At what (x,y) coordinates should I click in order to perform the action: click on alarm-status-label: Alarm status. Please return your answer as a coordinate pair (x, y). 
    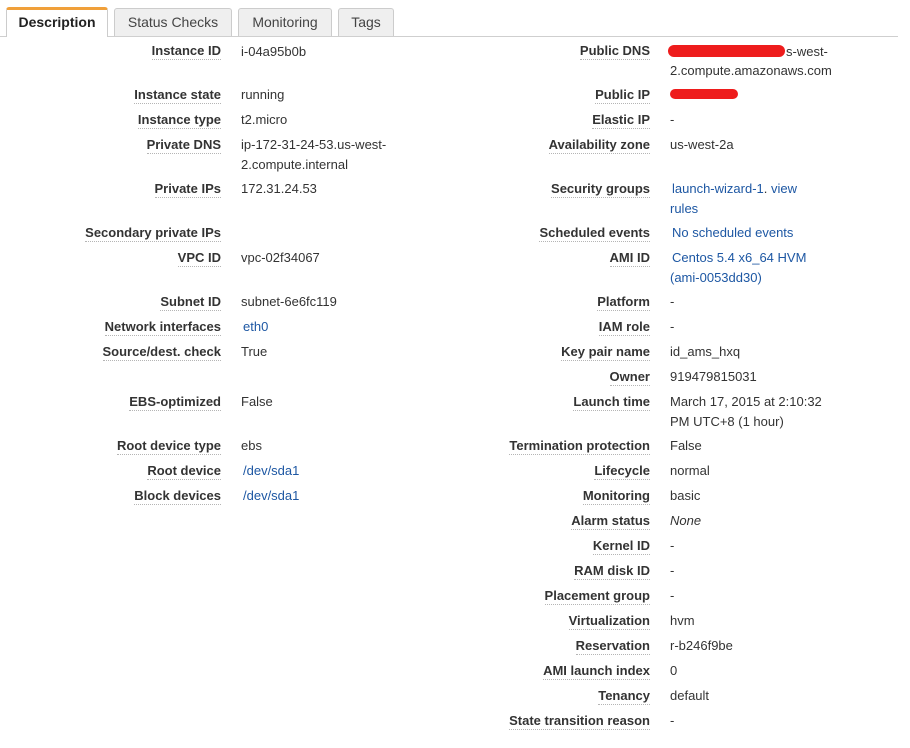
    Looking at the image, I should click on (610, 521).